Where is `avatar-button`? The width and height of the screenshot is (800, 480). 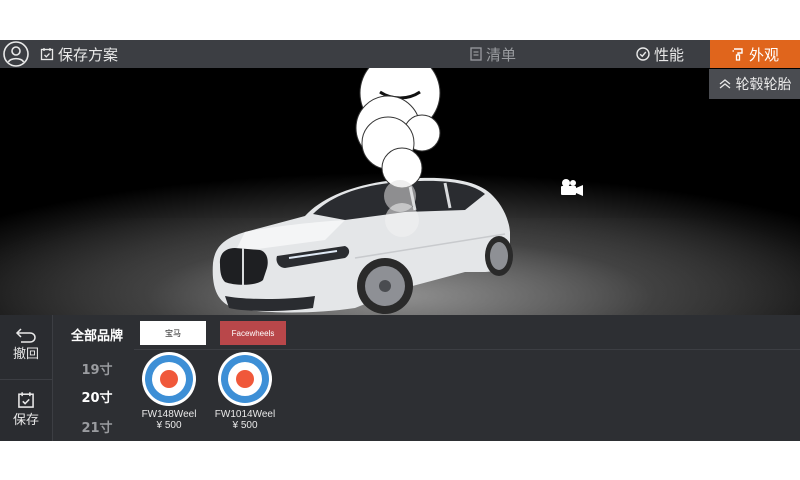
avatar-button is located at coordinates (16, 54).